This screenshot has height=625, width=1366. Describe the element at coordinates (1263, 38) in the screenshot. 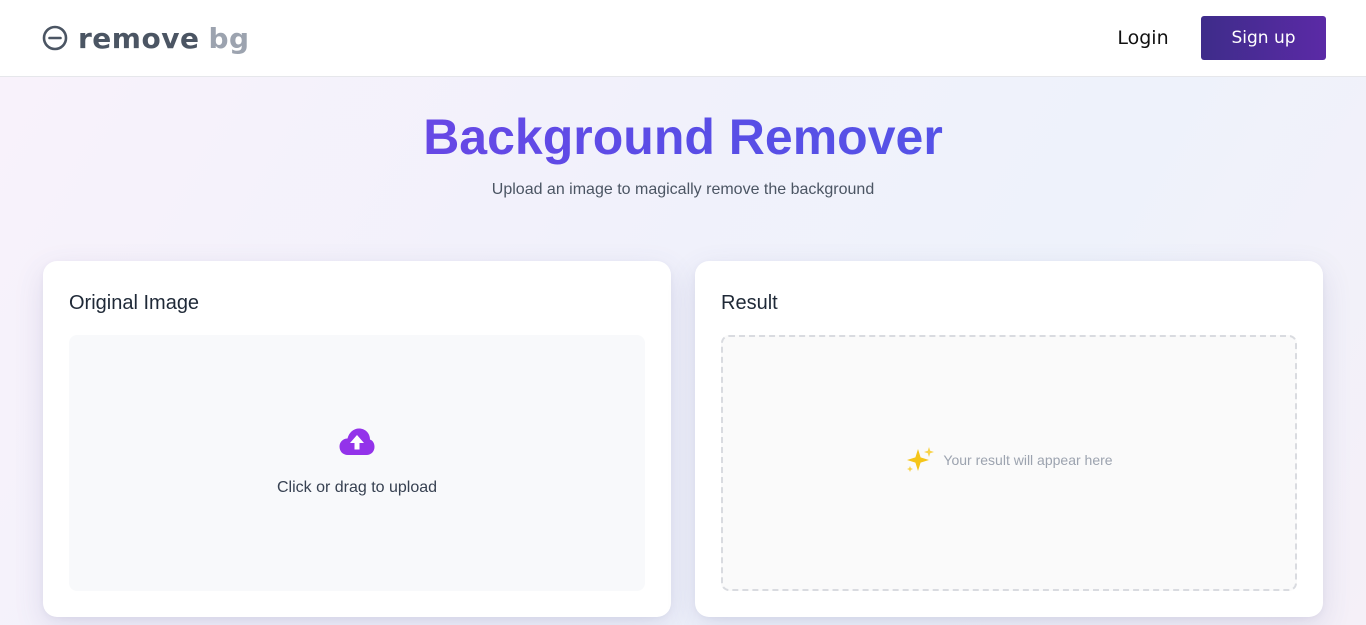

I see `signup-button: Sign up` at that location.